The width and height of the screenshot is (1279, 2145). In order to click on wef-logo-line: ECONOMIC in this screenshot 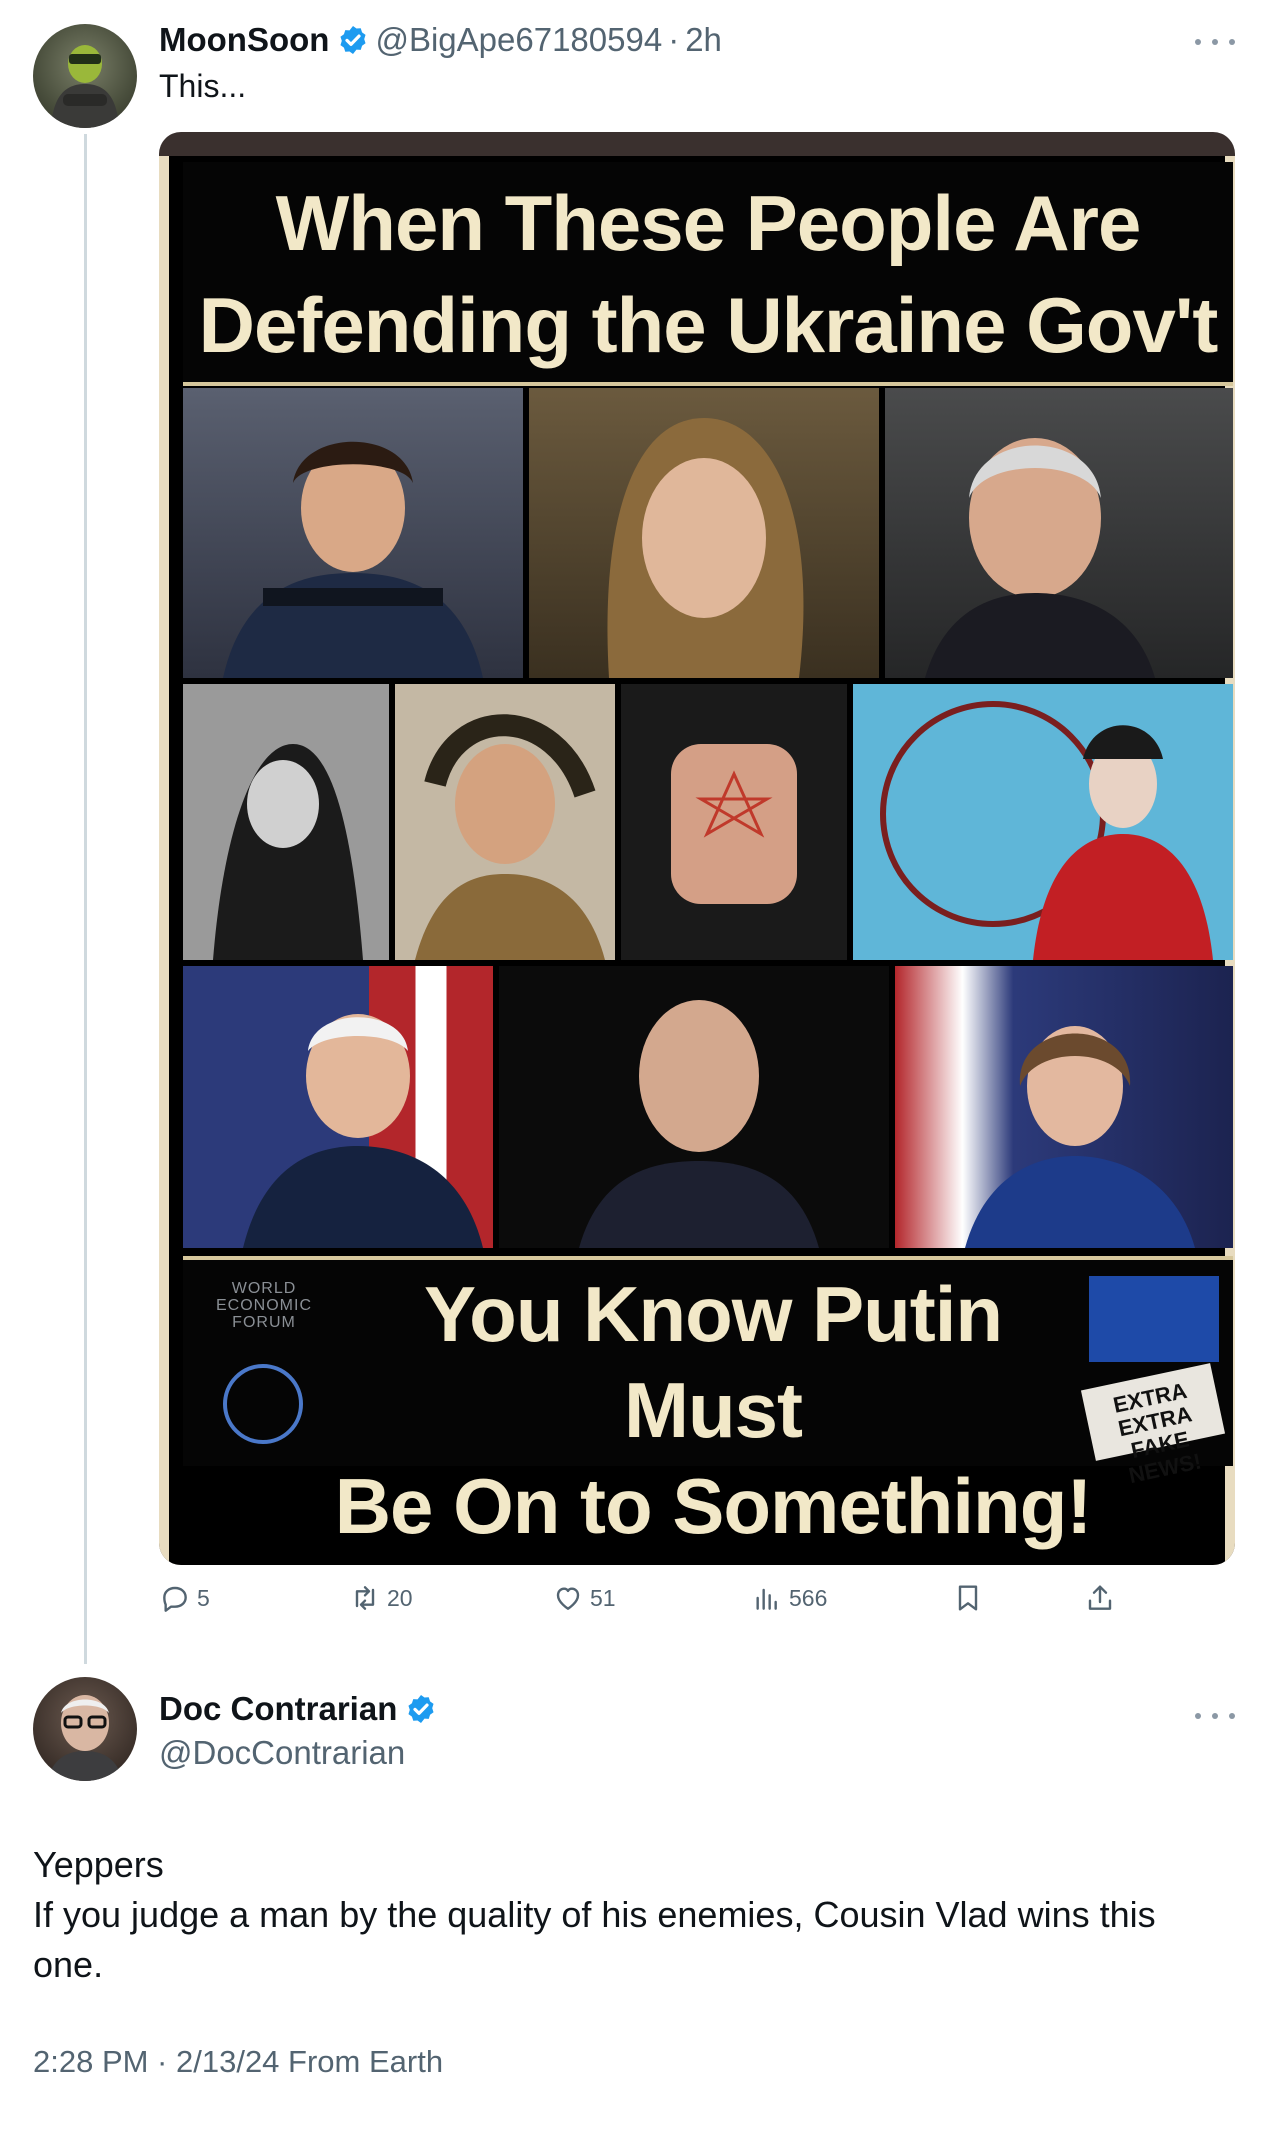, I will do `click(264, 1305)`.